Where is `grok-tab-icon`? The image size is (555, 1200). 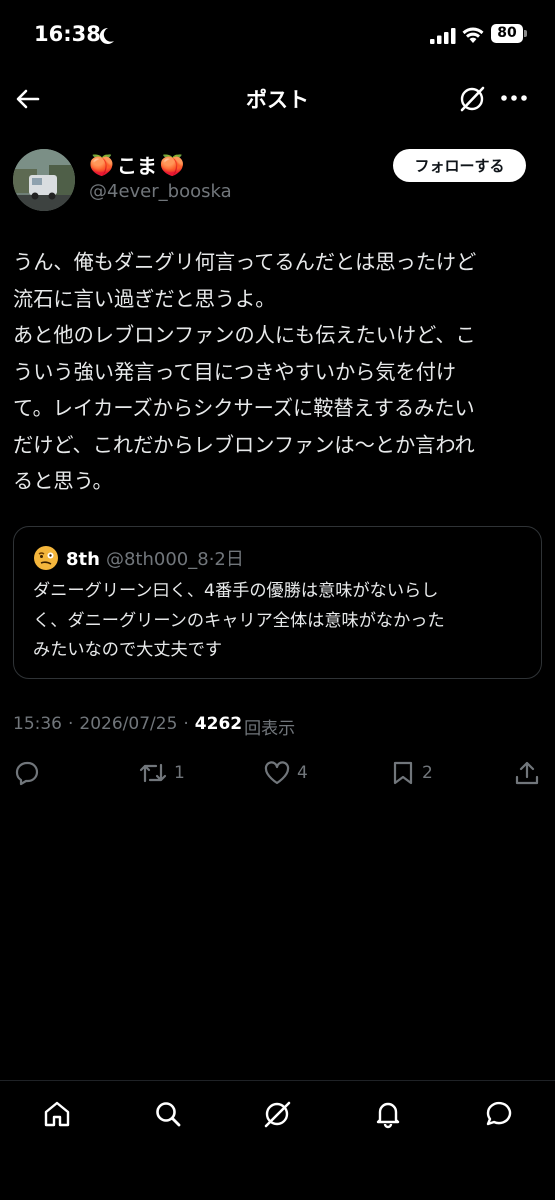 grok-tab-icon is located at coordinates (277, 1114).